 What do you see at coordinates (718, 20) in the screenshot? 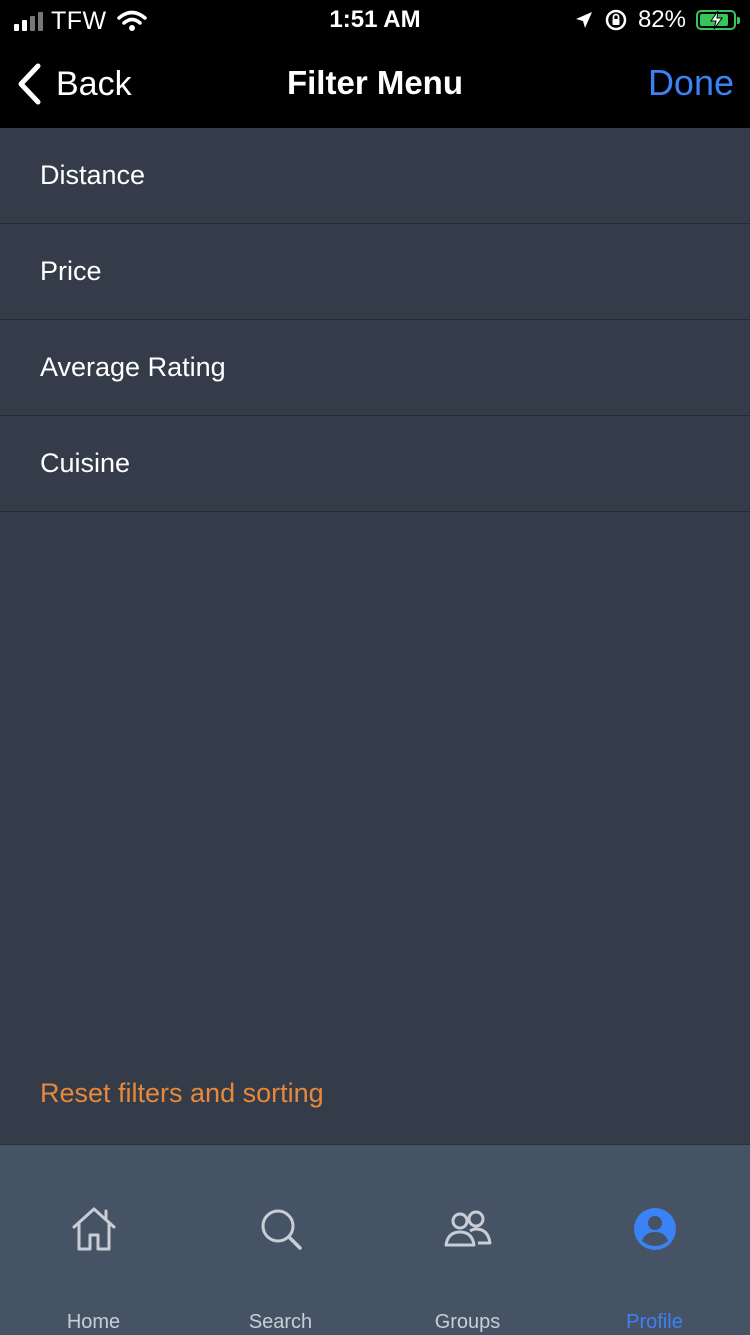
I see `battery-icon` at bounding box center [718, 20].